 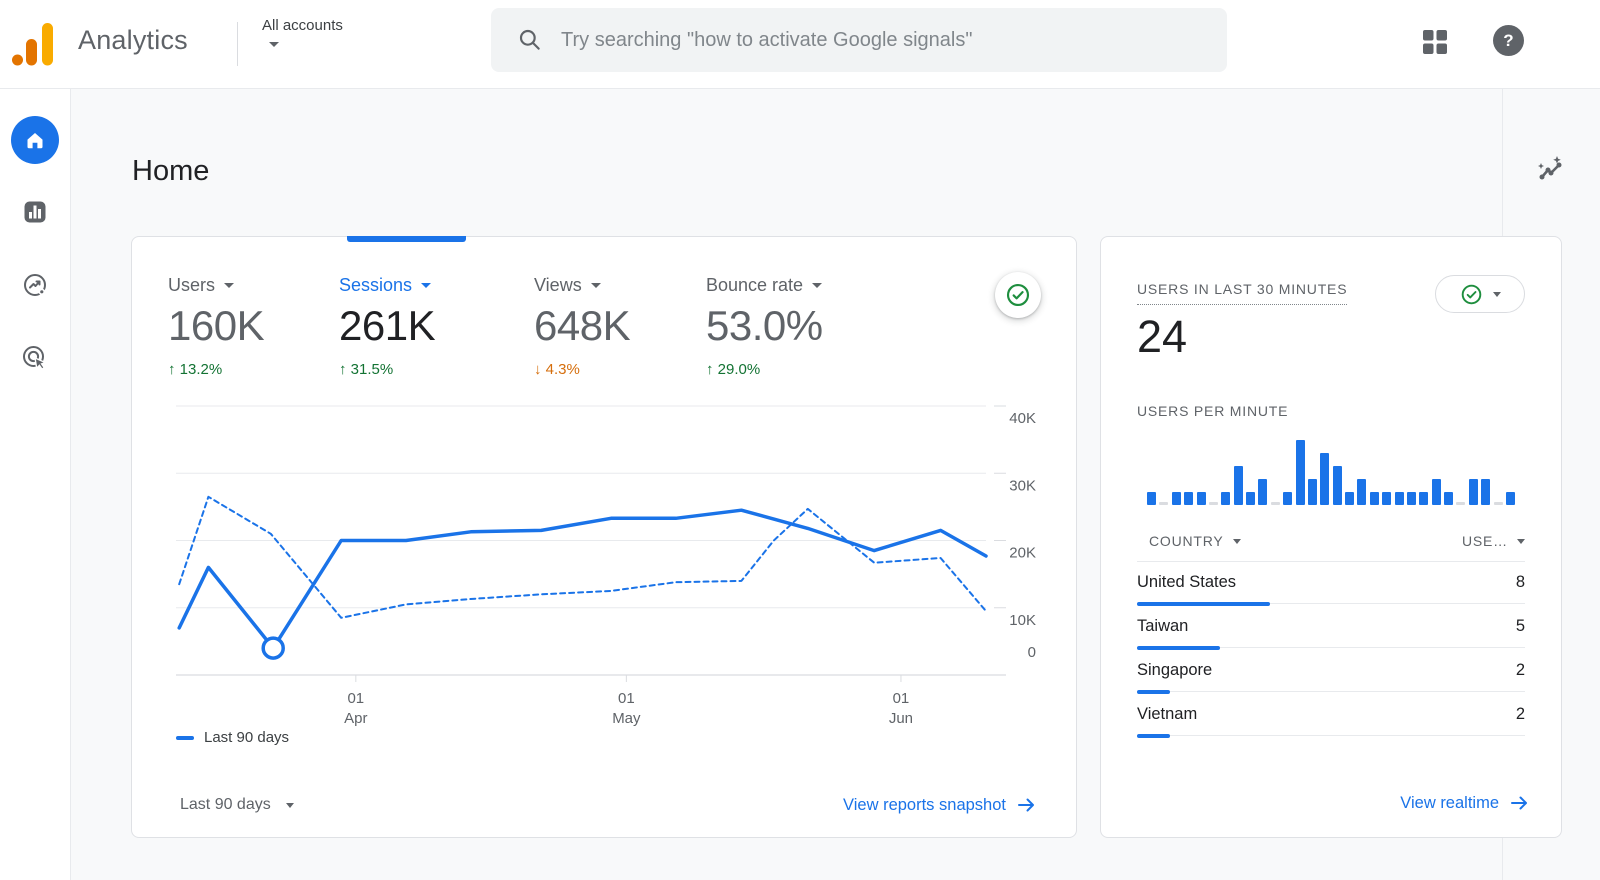 I want to click on account-selector: All accounts, so click(x=302, y=34).